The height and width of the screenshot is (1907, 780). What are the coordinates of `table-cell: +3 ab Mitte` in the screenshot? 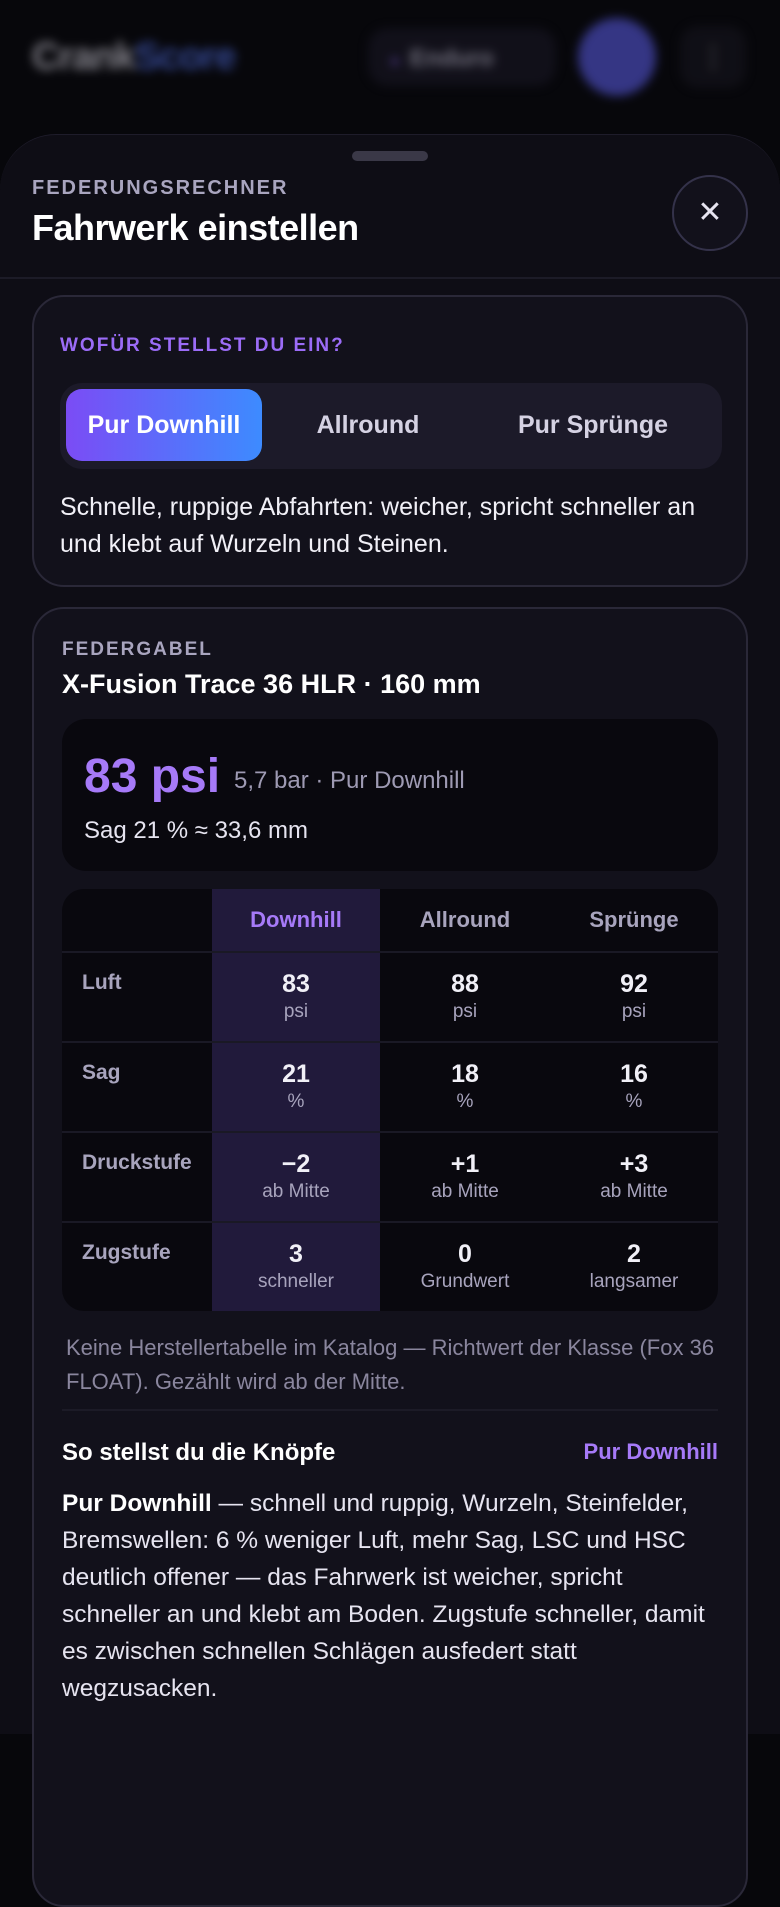 It's located at (634, 1176).